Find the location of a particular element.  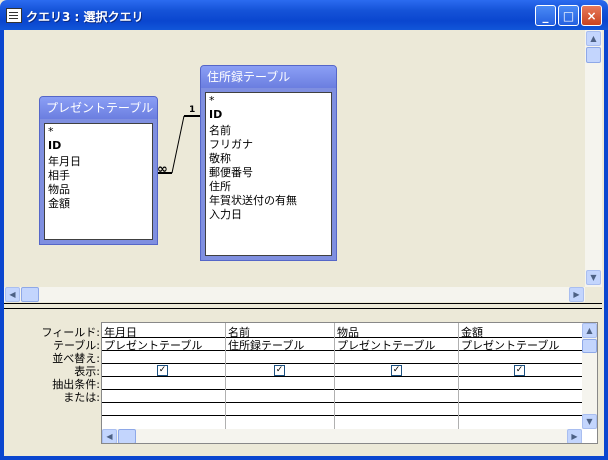

query-window-icon is located at coordinates (14, 15).